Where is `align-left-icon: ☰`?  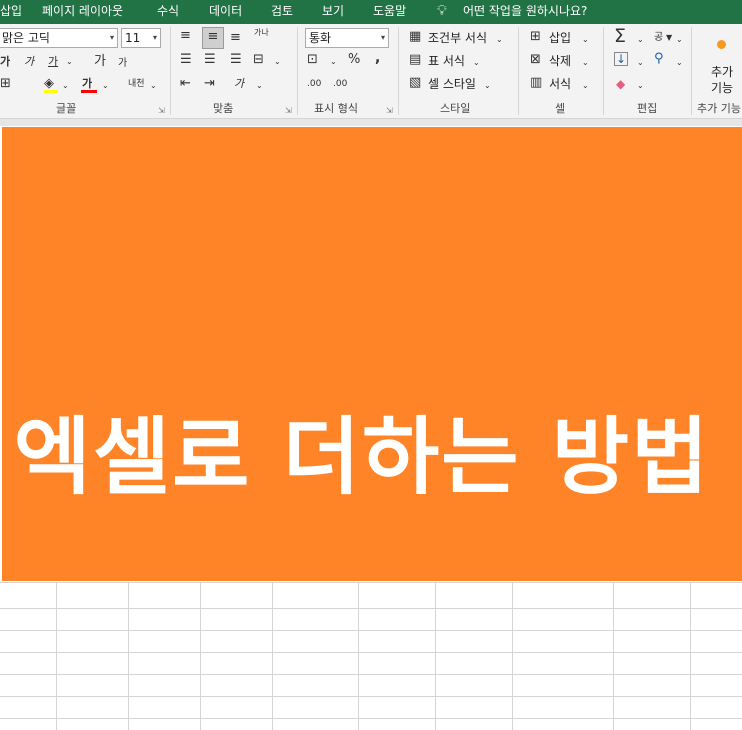 align-left-icon: ☰ is located at coordinates (186, 60).